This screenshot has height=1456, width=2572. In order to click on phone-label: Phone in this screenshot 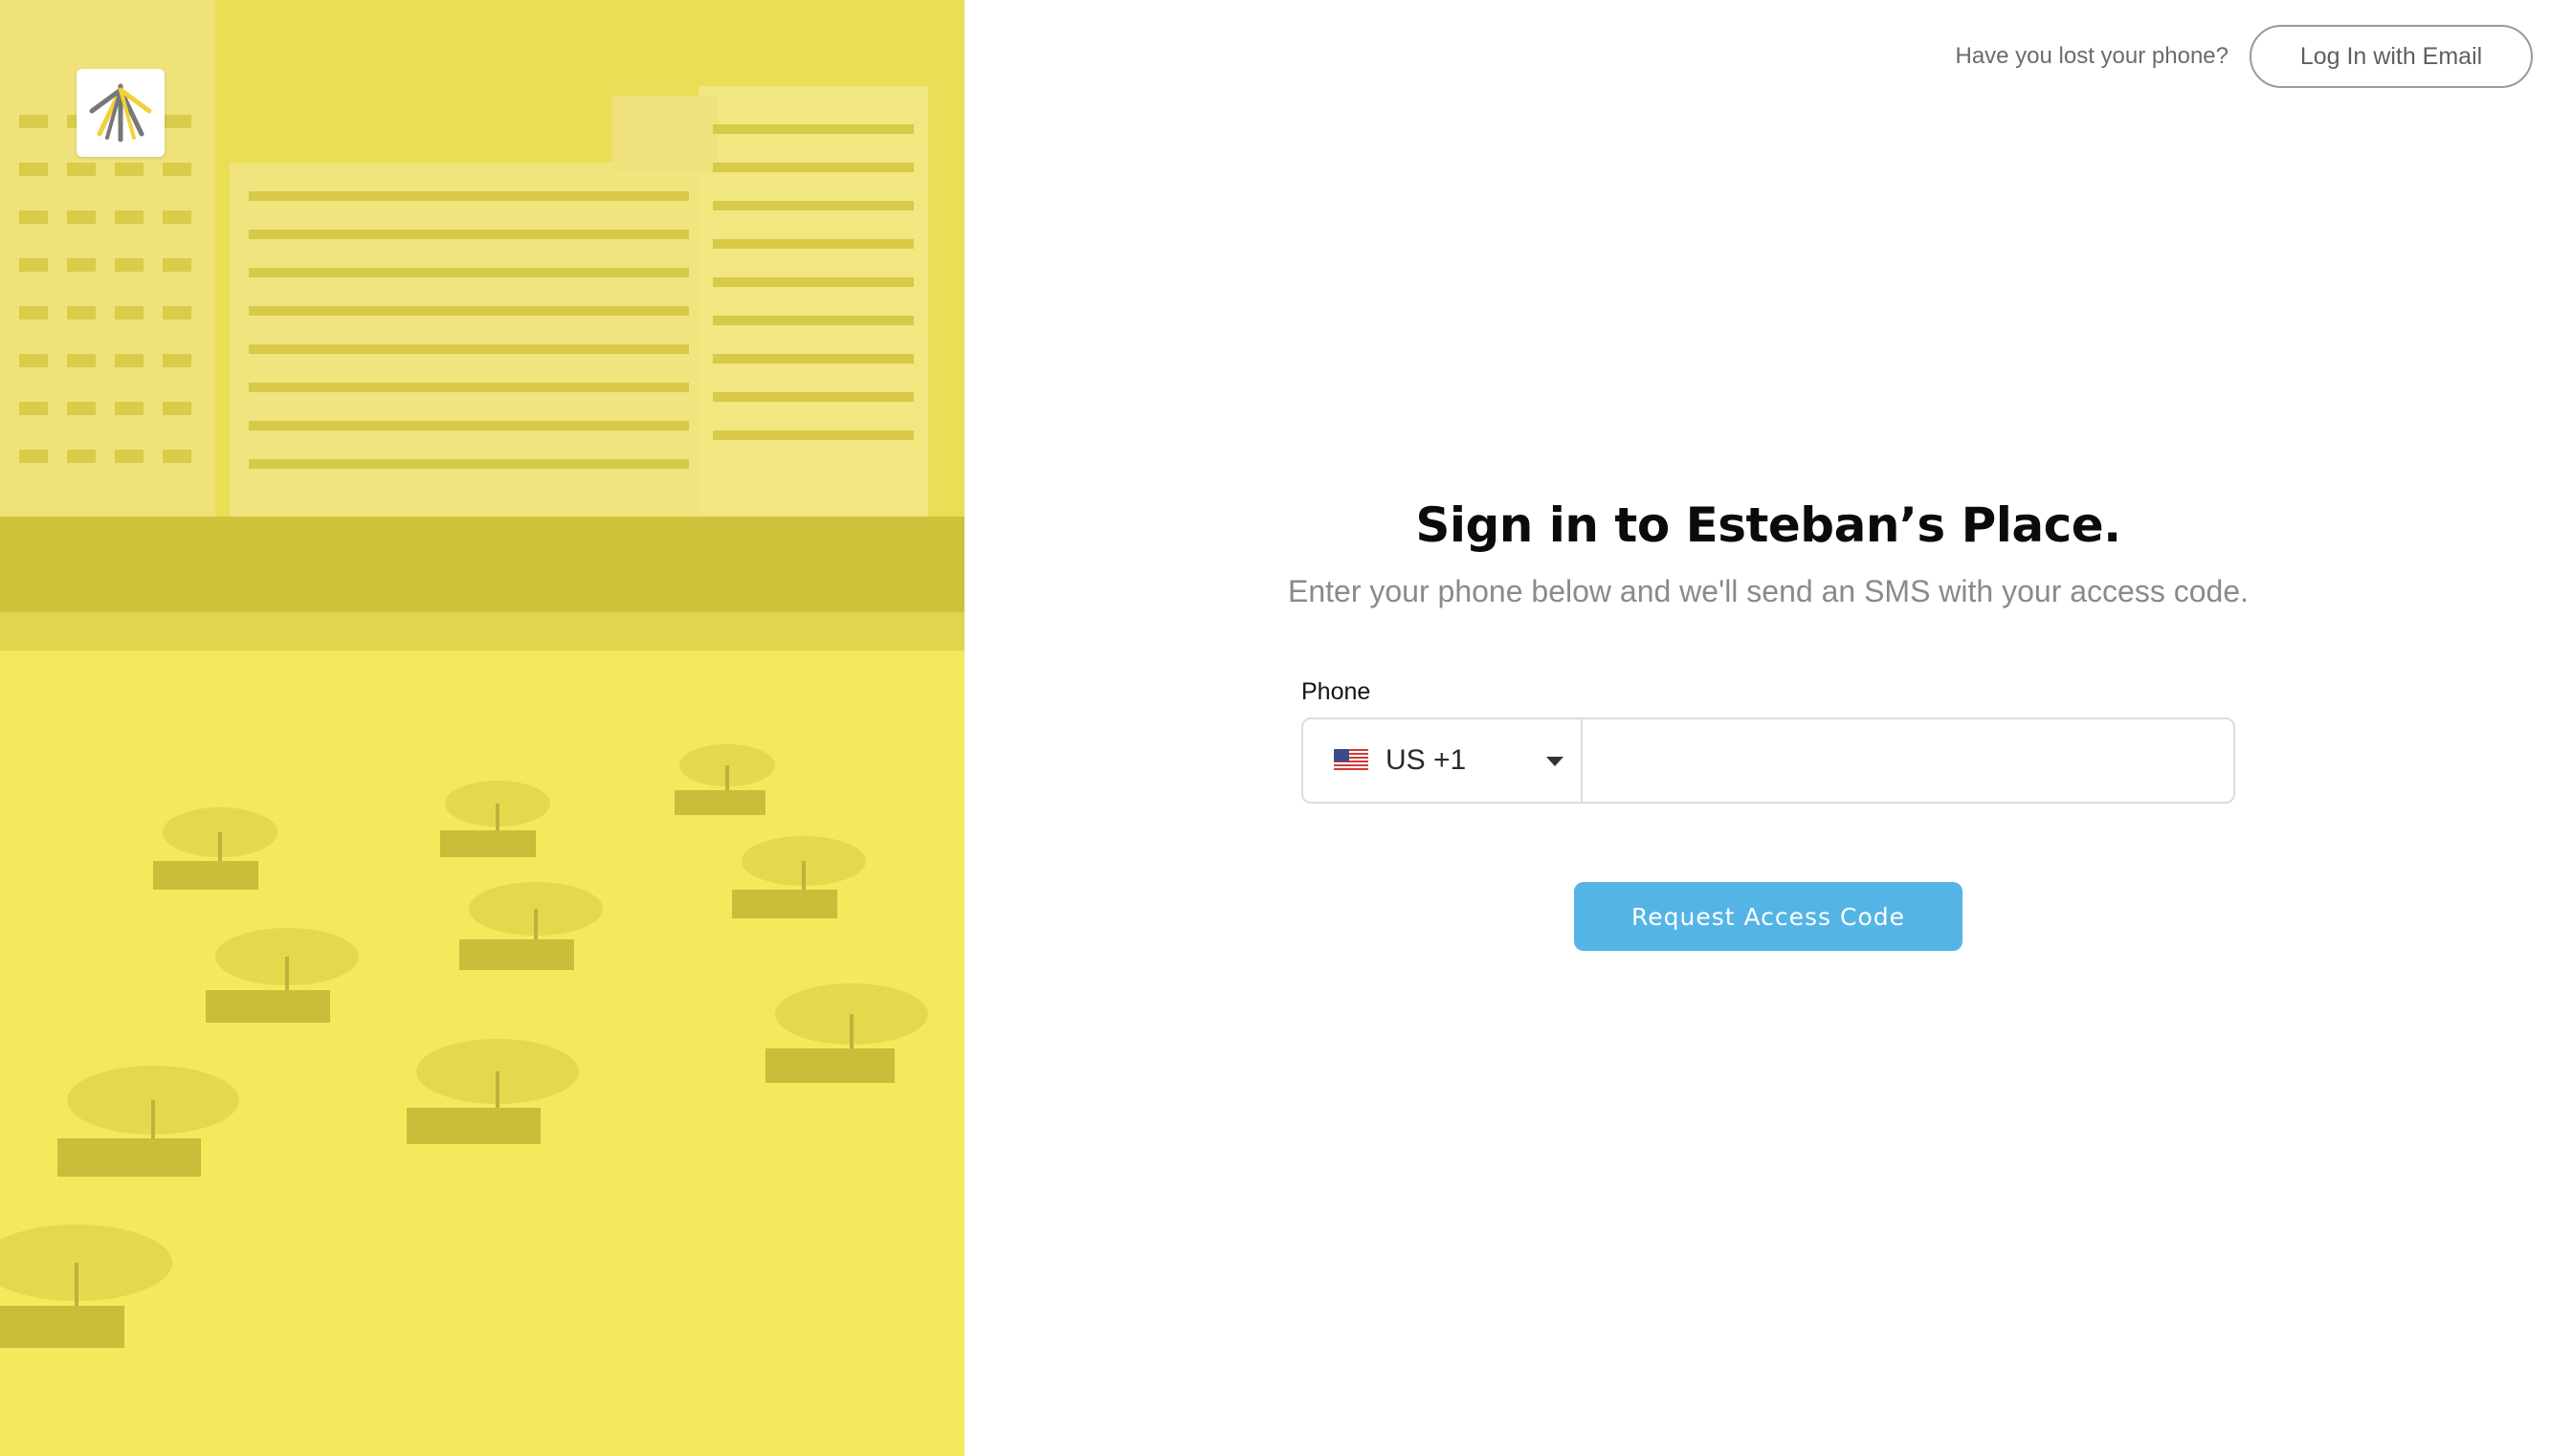, I will do `click(1336, 692)`.